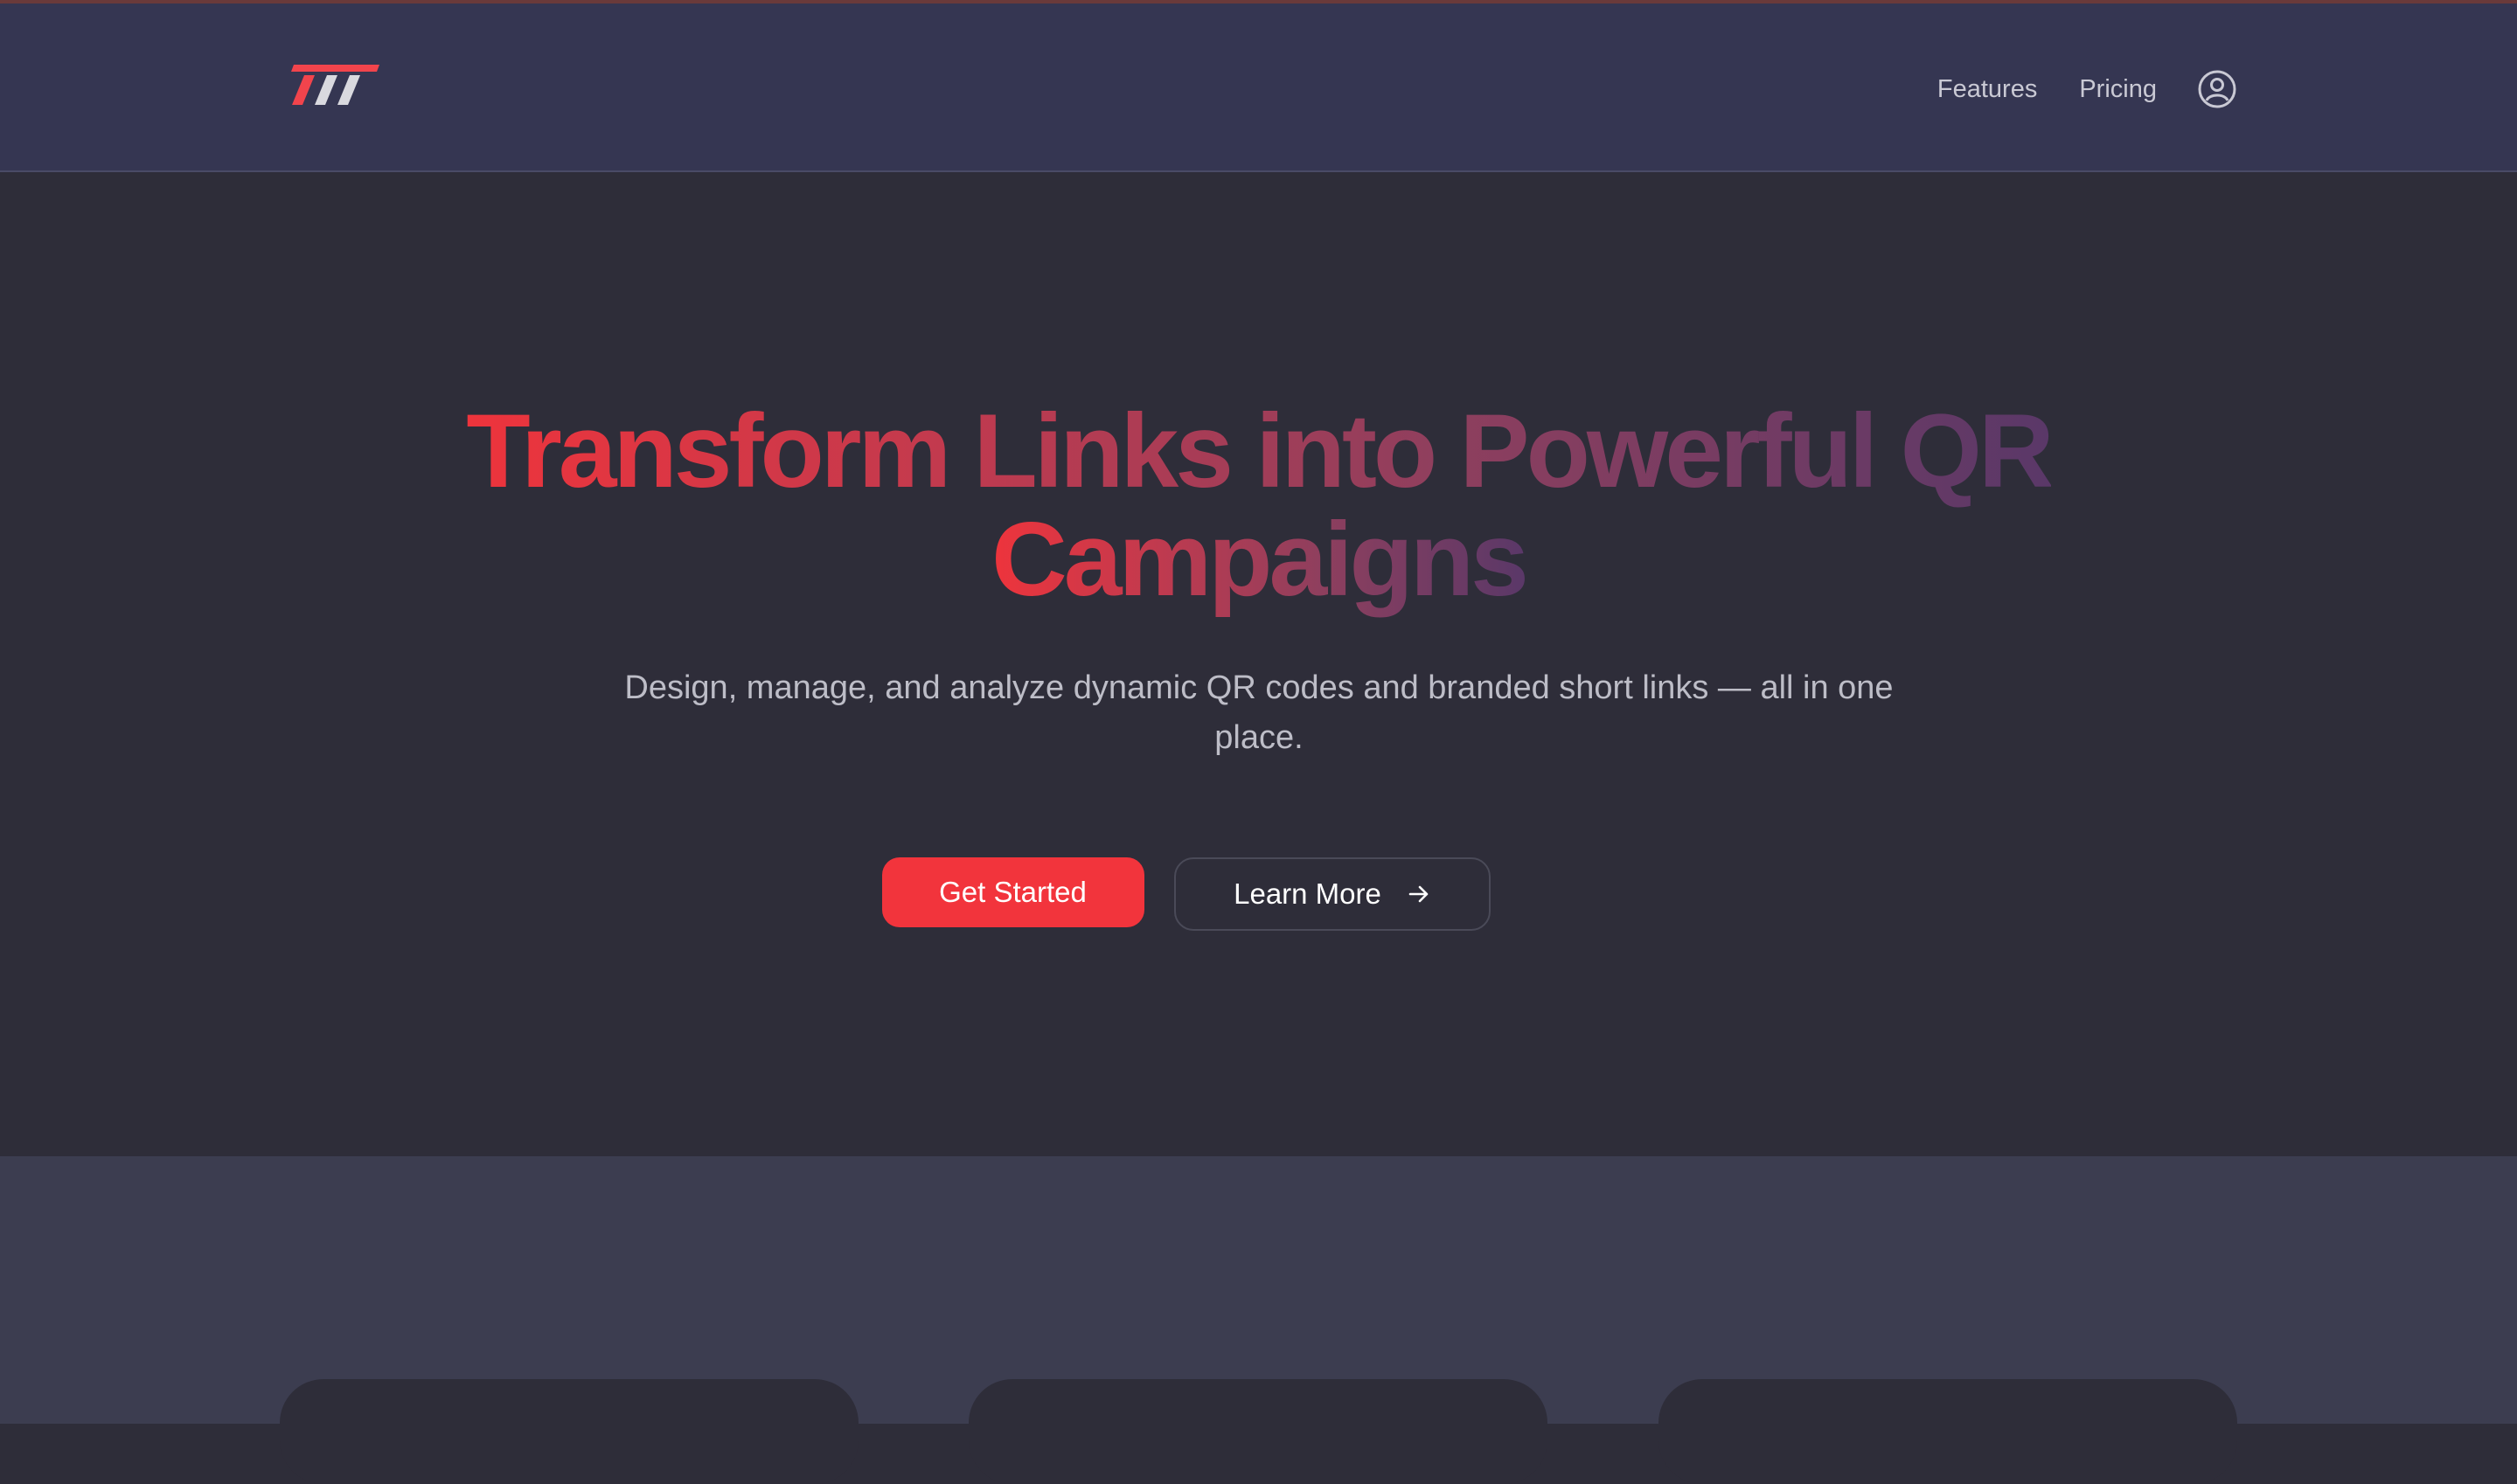 The width and height of the screenshot is (2517, 1484). I want to click on logo, so click(335, 88).